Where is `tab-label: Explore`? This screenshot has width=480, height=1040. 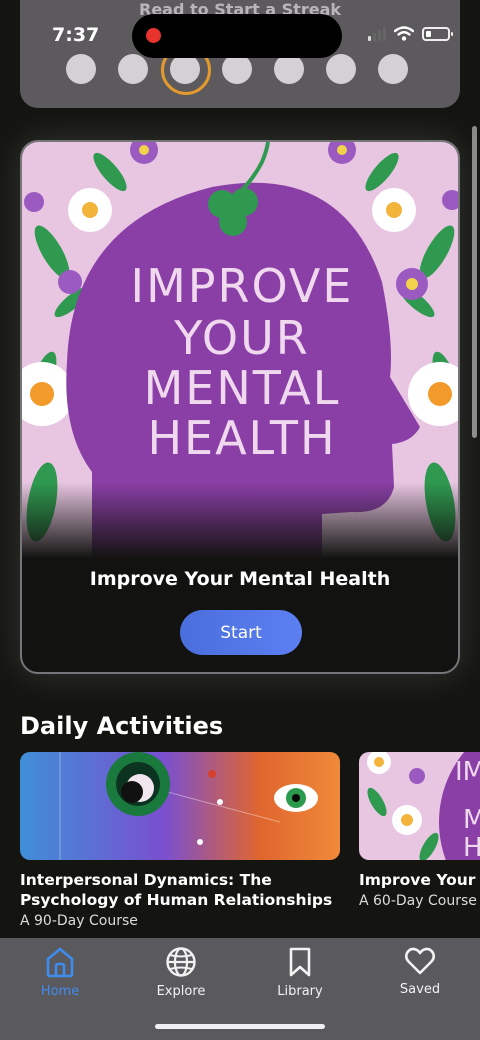 tab-label: Explore is located at coordinates (181, 991).